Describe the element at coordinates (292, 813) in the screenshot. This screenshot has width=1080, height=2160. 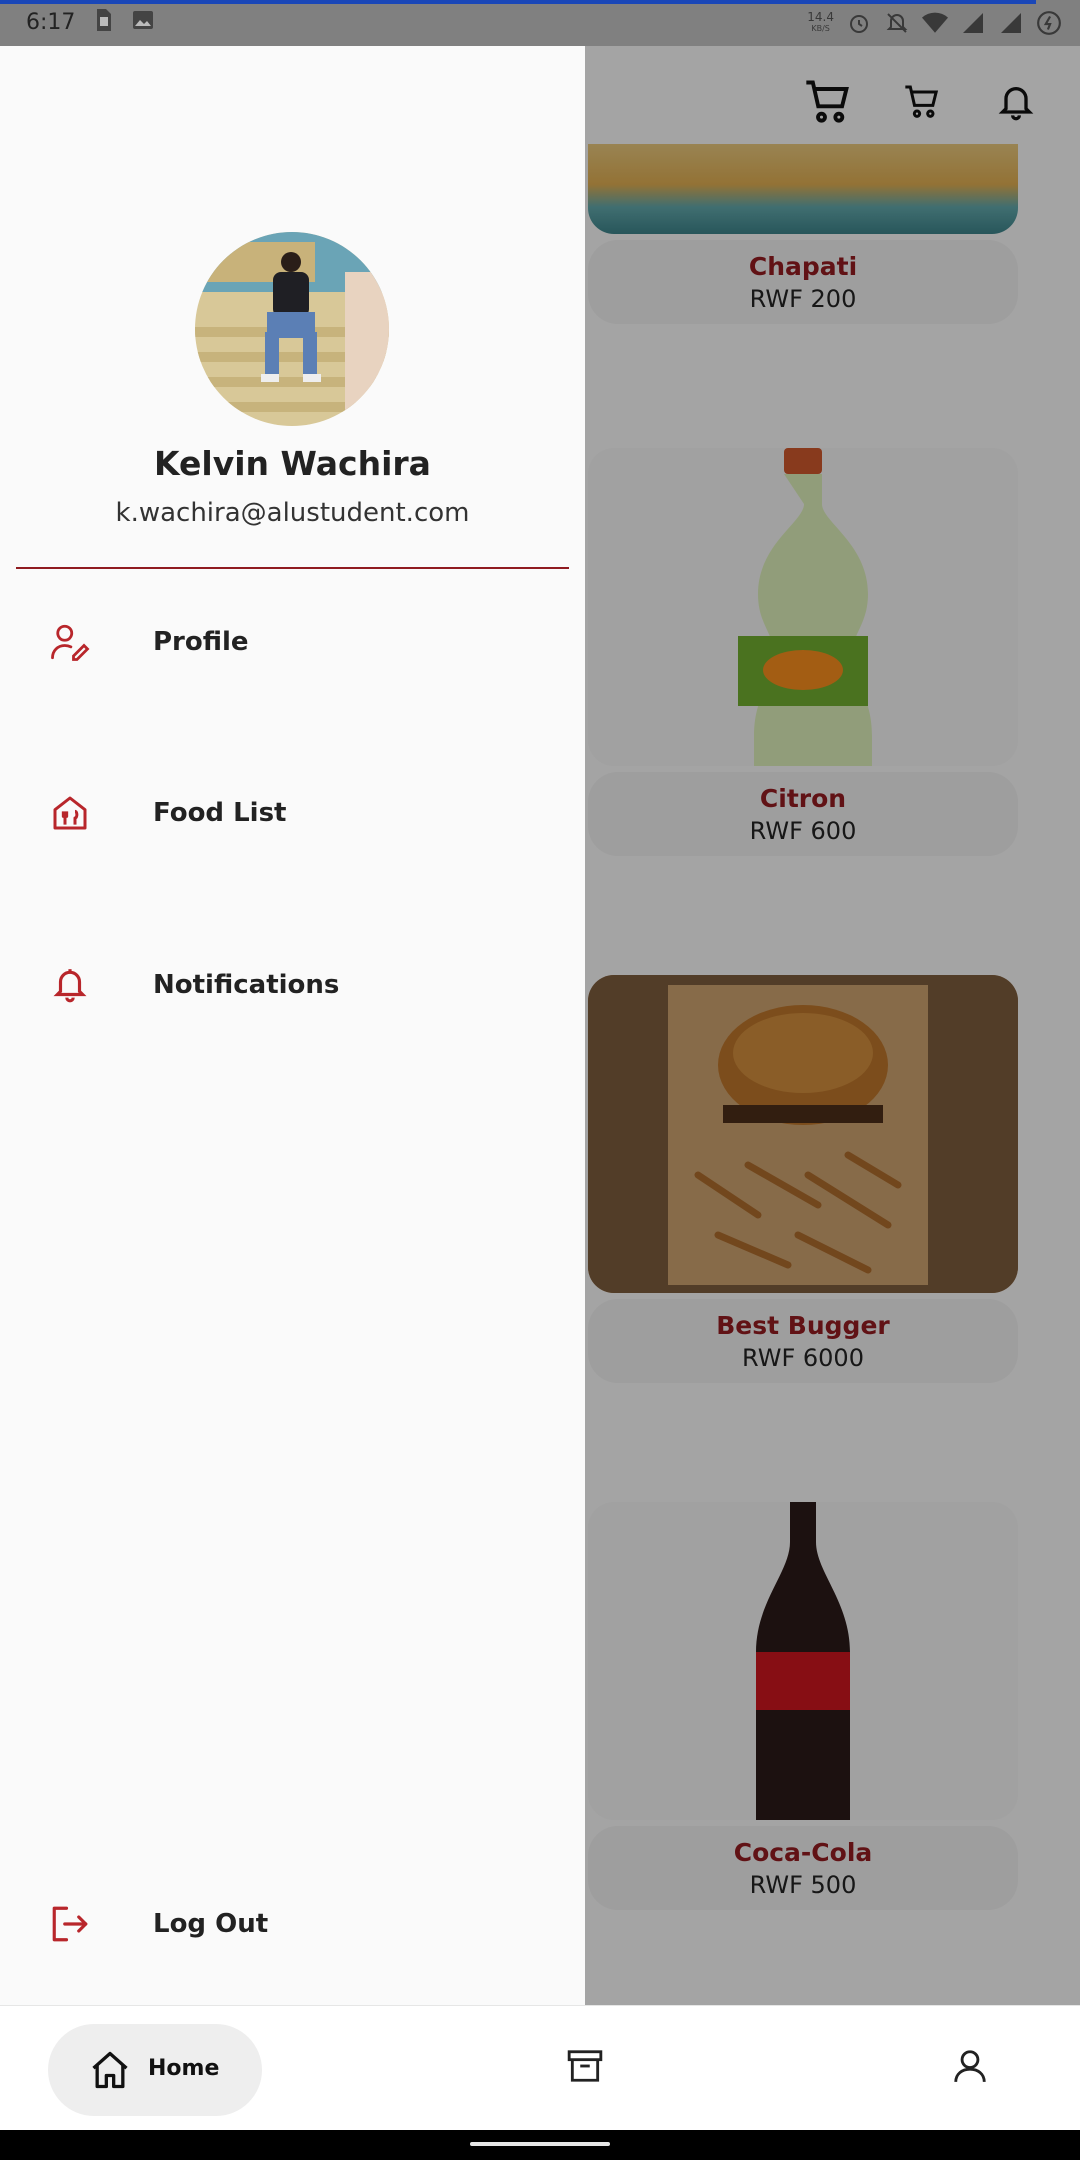
I see `menu-item-food-list: Food List` at that location.